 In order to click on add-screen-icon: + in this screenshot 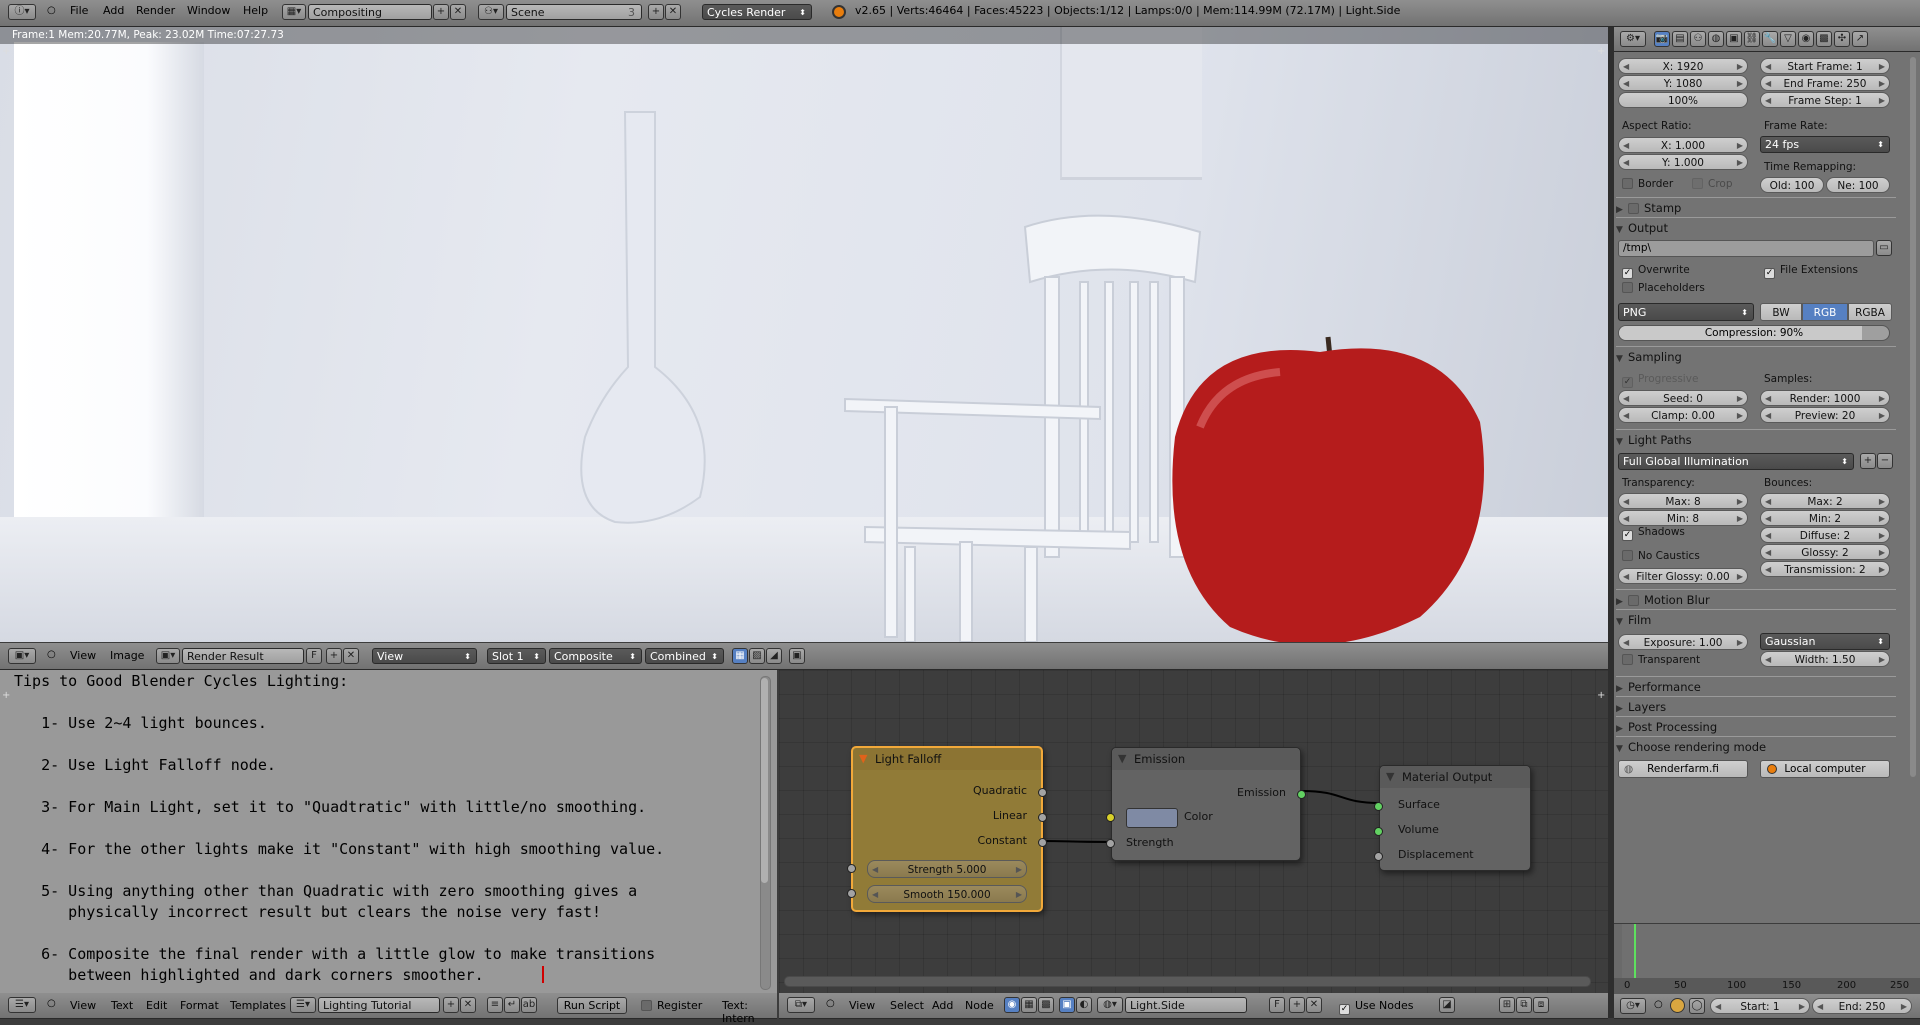, I will do `click(441, 12)`.